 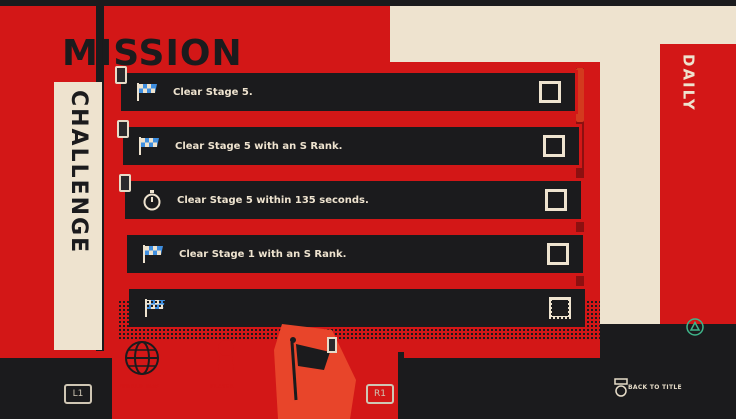 What do you see at coordinates (695, 327) in the screenshot?
I see `triangle-button-icon` at bounding box center [695, 327].